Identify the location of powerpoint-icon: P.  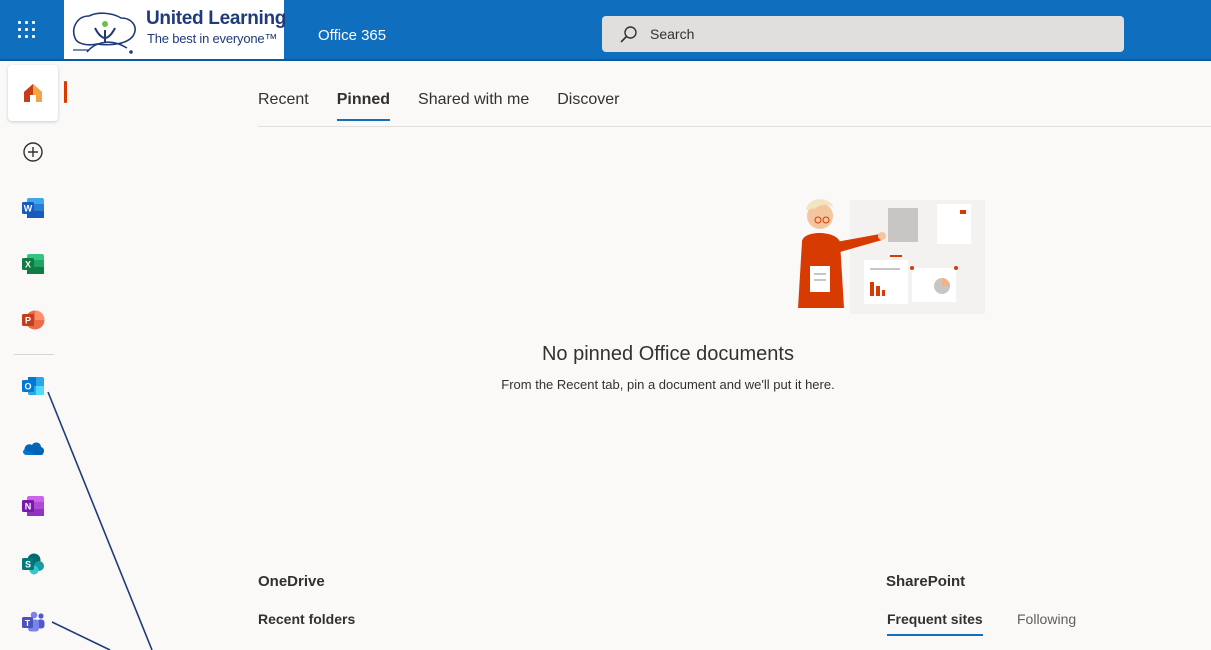
(33, 320).